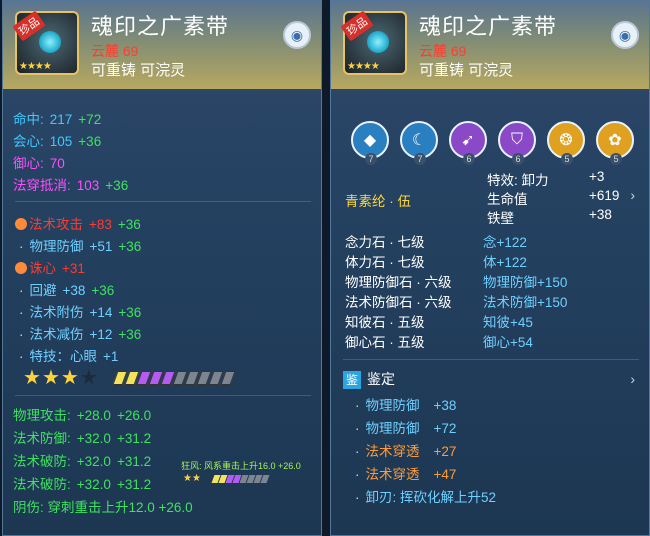 The height and width of the screenshot is (536, 650). Describe the element at coordinates (508, 342) in the screenshot. I see `stone-bonus: 御心+54` at that location.